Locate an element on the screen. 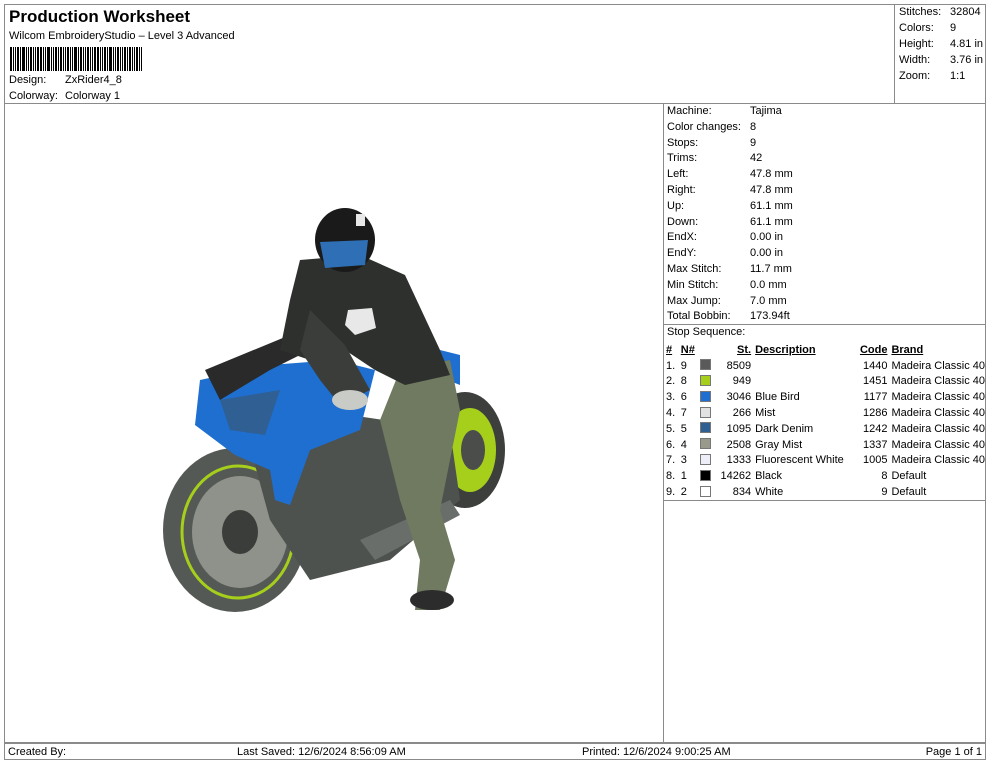 The width and height of the screenshot is (990, 762). info-label: Max Jump: is located at coordinates (694, 300).